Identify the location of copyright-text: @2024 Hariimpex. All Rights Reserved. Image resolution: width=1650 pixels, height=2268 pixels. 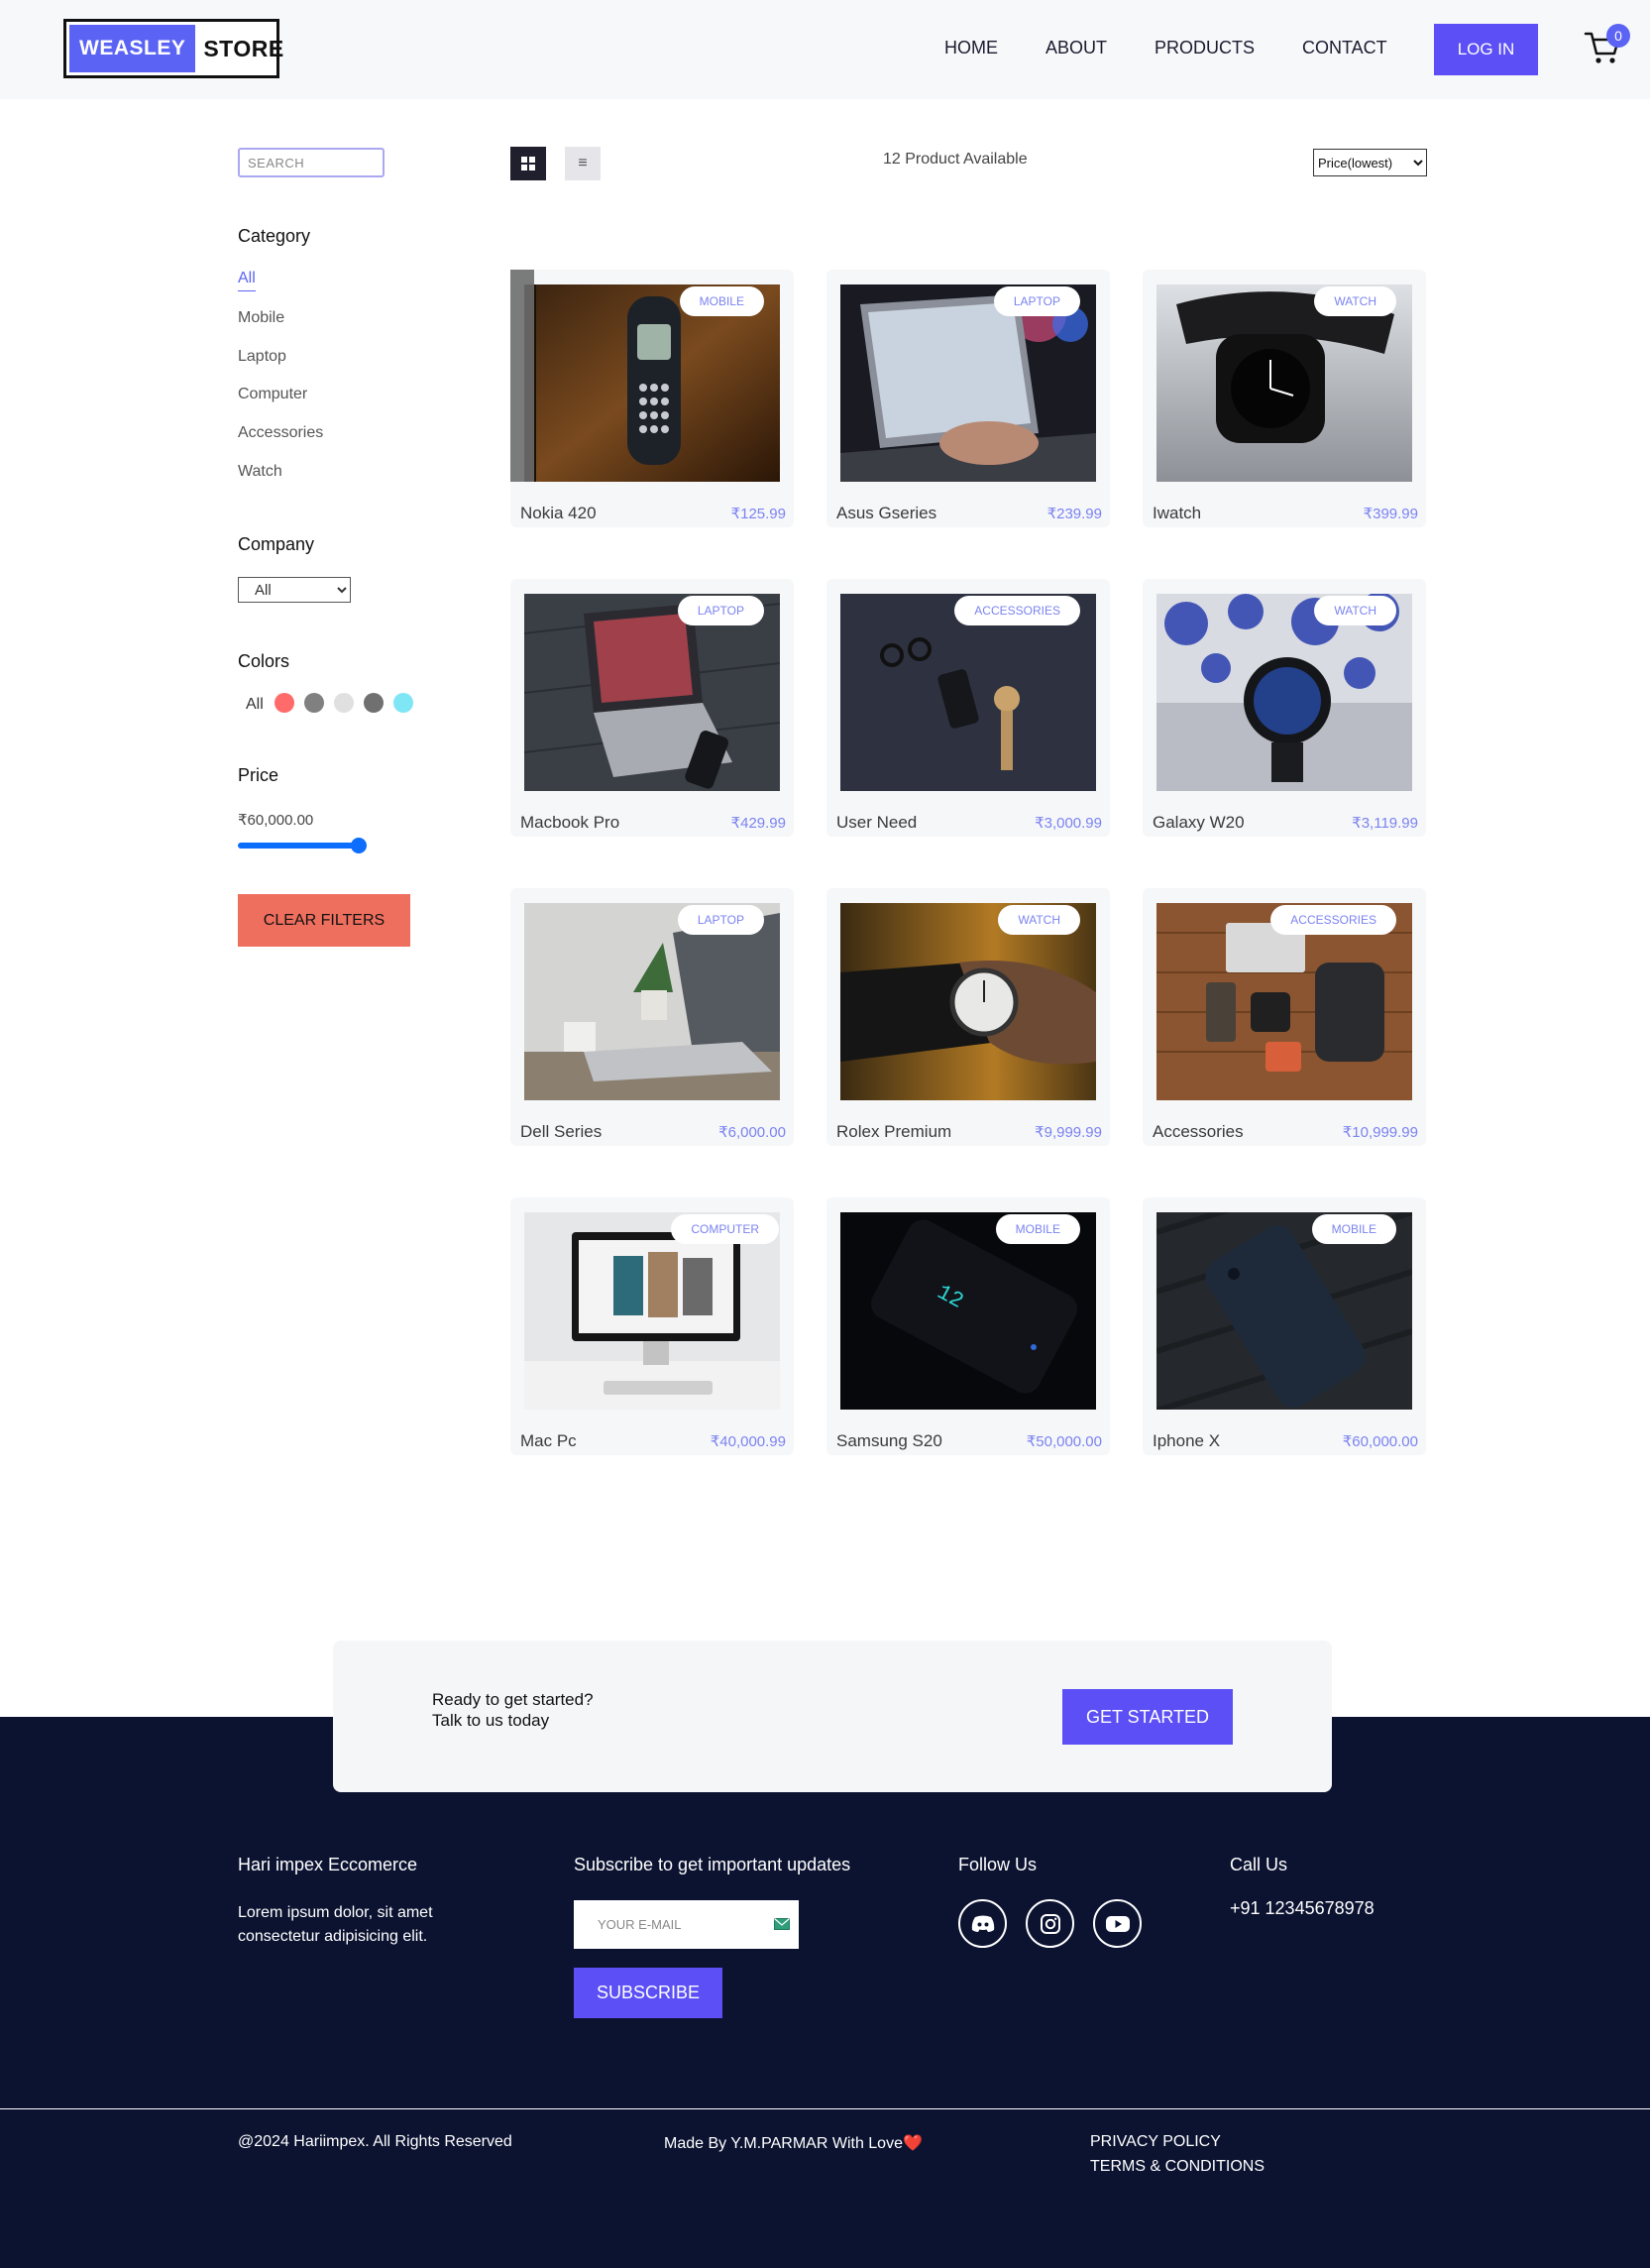
(375, 2141).